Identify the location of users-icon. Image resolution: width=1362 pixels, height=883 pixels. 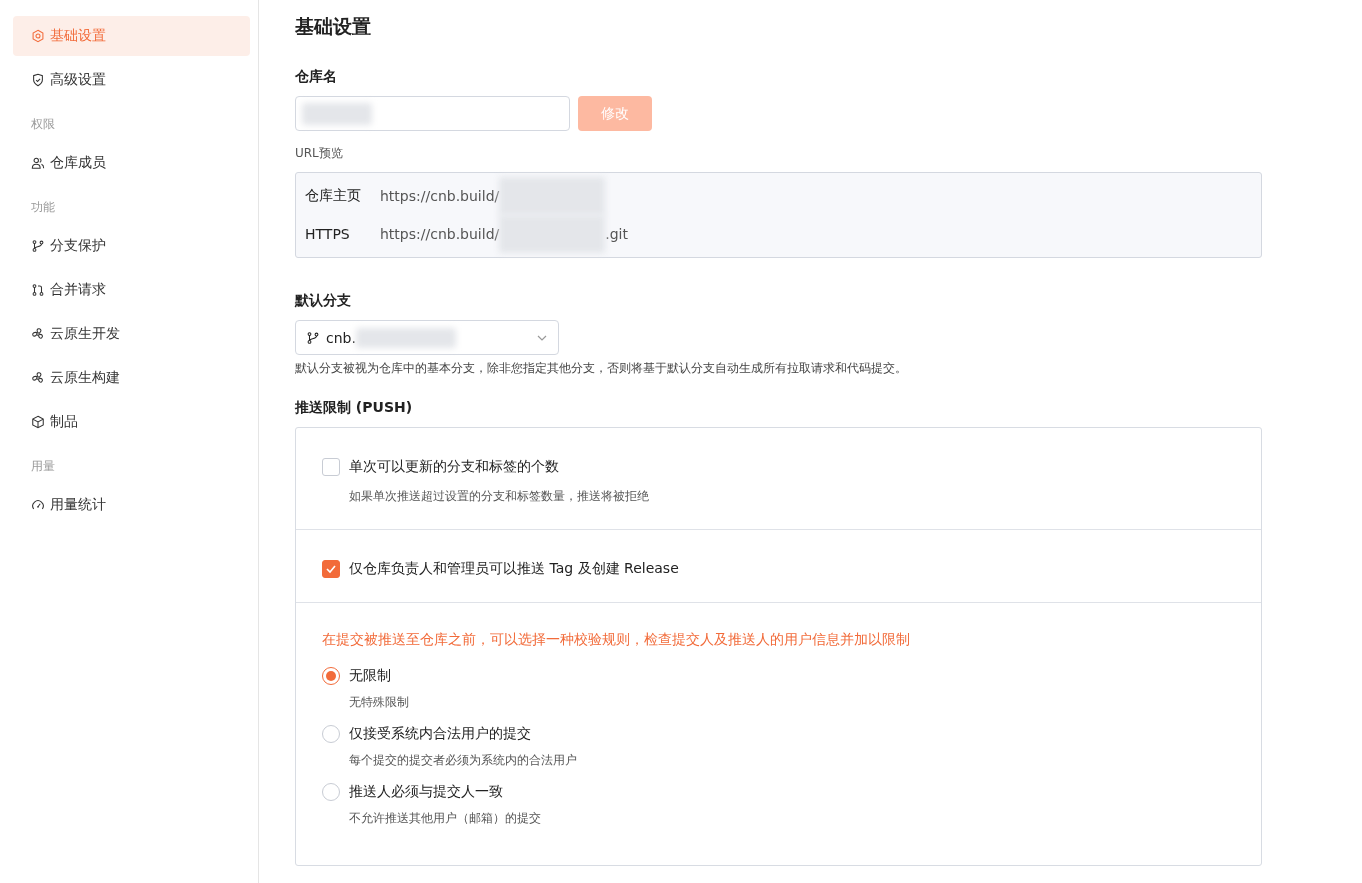
(38, 163).